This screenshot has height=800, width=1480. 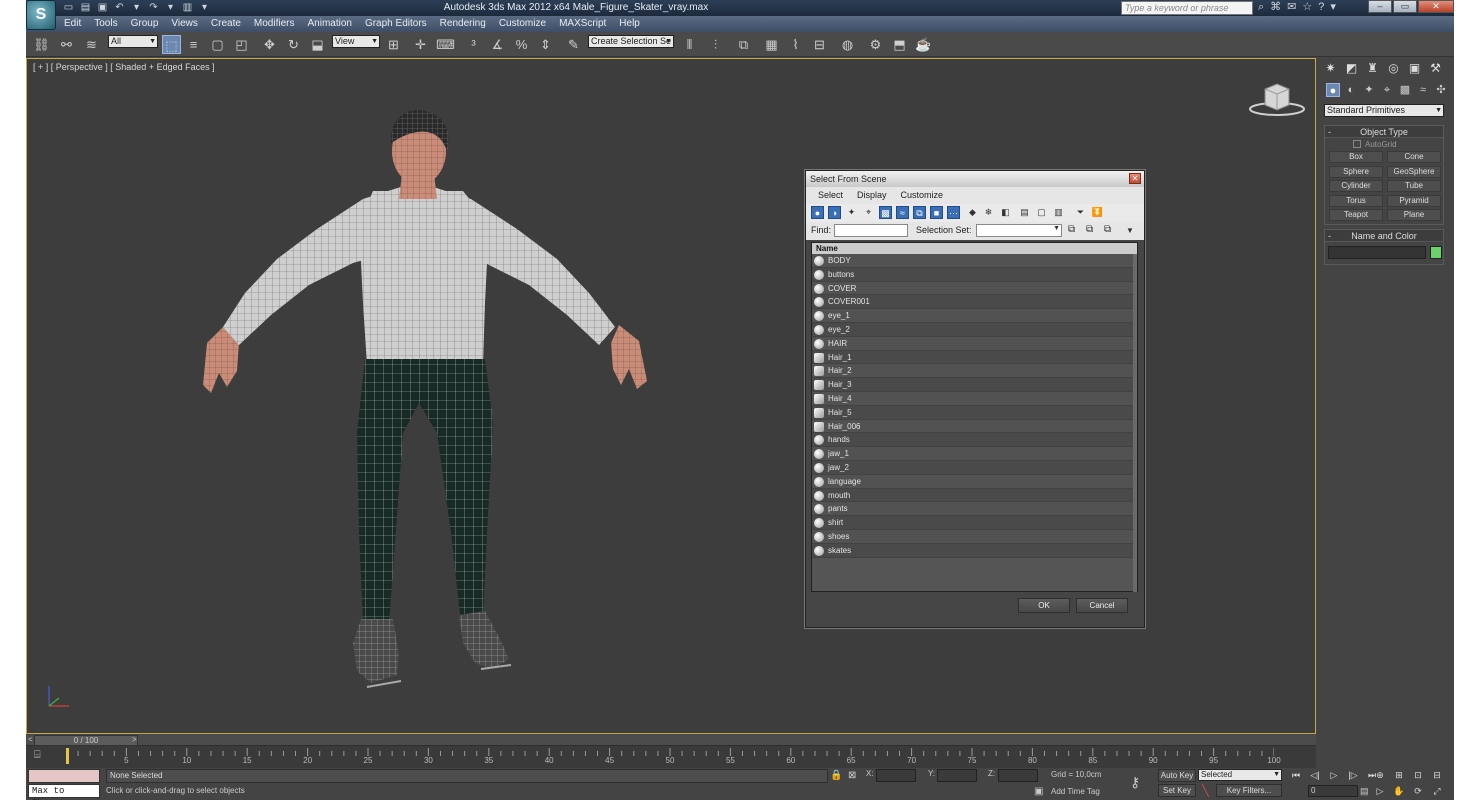 What do you see at coordinates (1351, 90) in the screenshot?
I see `shapes-icon: ◐` at bounding box center [1351, 90].